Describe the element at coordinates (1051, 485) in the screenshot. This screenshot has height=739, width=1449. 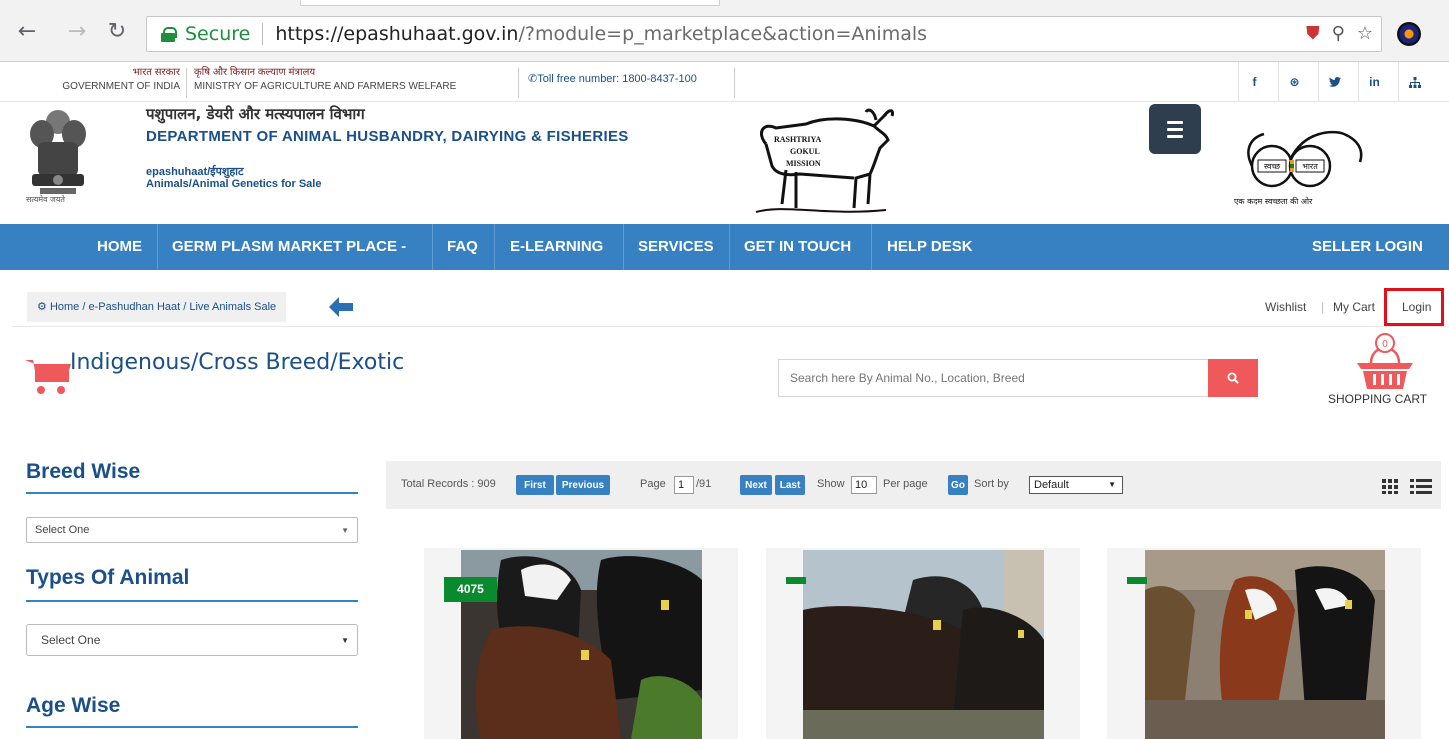
I see `sort-select-value: Default` at that location.